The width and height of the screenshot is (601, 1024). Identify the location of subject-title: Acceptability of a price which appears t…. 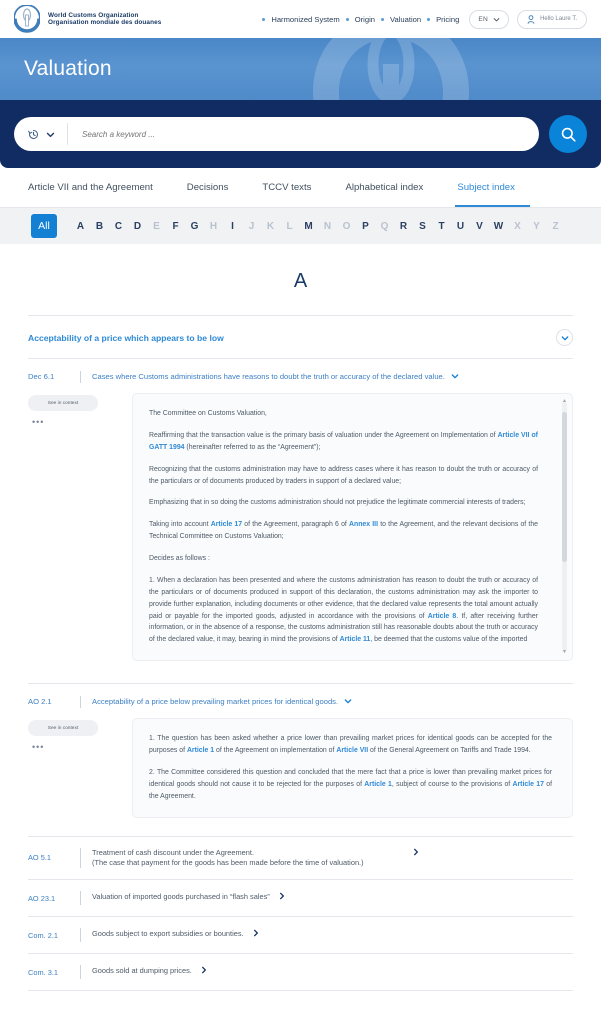
(126, 337).